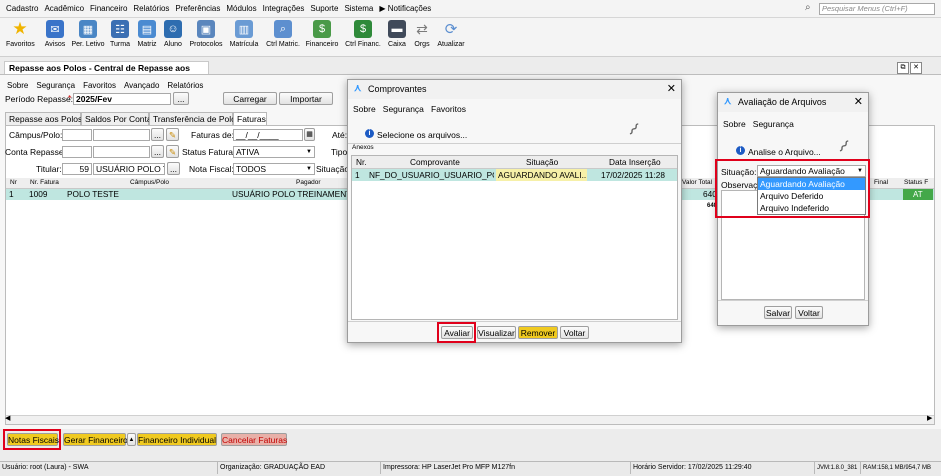 The image size is (941, 476). What do you see at coordinates (358, 8) in the screenshot?
I see `menu-sistema: Sistema` at bounding box center [358, 8].